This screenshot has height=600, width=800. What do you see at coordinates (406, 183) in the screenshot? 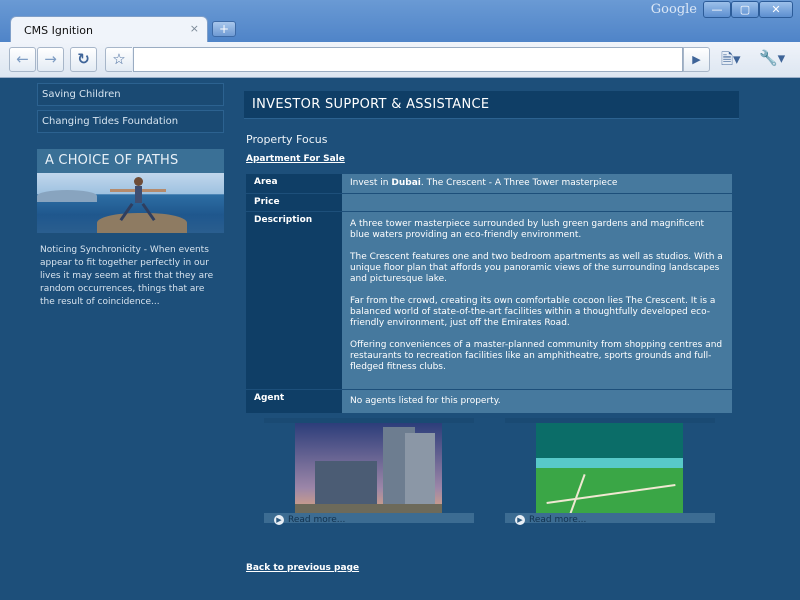
I see `area-city: Dubai` at bounding box center [406, 183].